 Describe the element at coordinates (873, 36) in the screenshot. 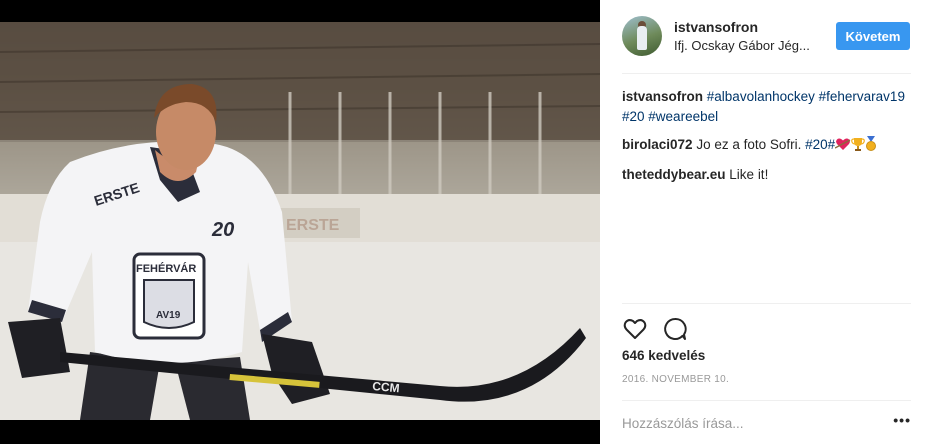

I see `follow-button: Követem` at that location.